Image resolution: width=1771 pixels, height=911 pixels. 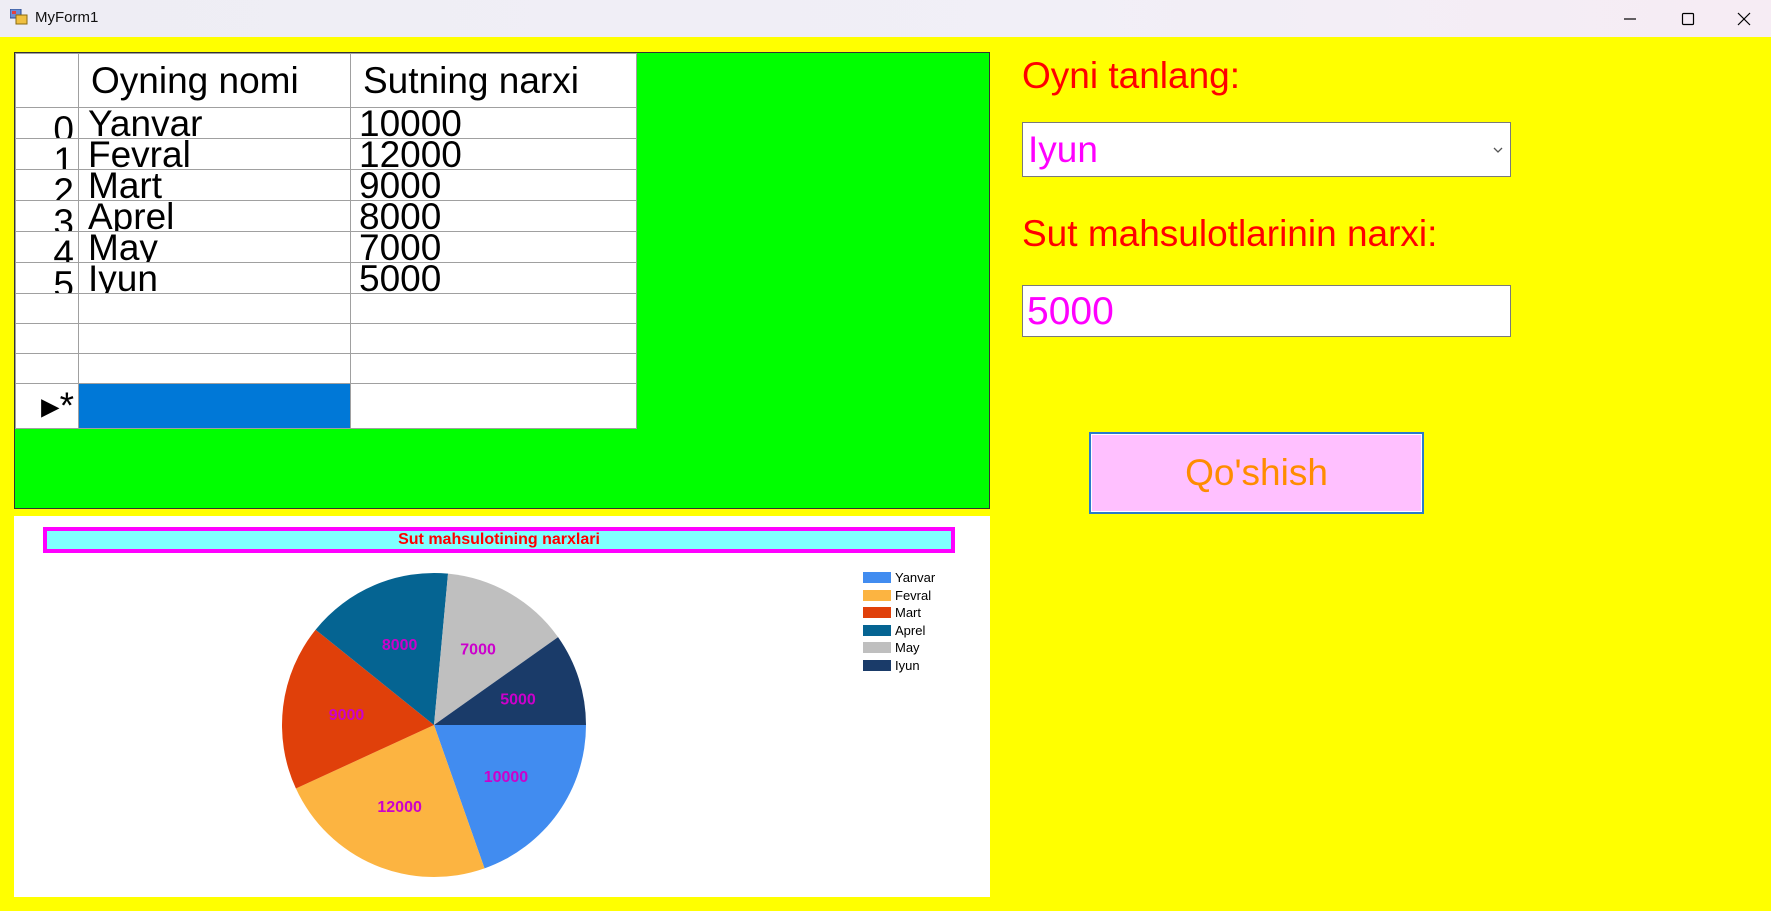 What do you see at coordinates (493, 216) in the screenshot?
I see `cell-price: 8000` at bounding box center [493, 216].